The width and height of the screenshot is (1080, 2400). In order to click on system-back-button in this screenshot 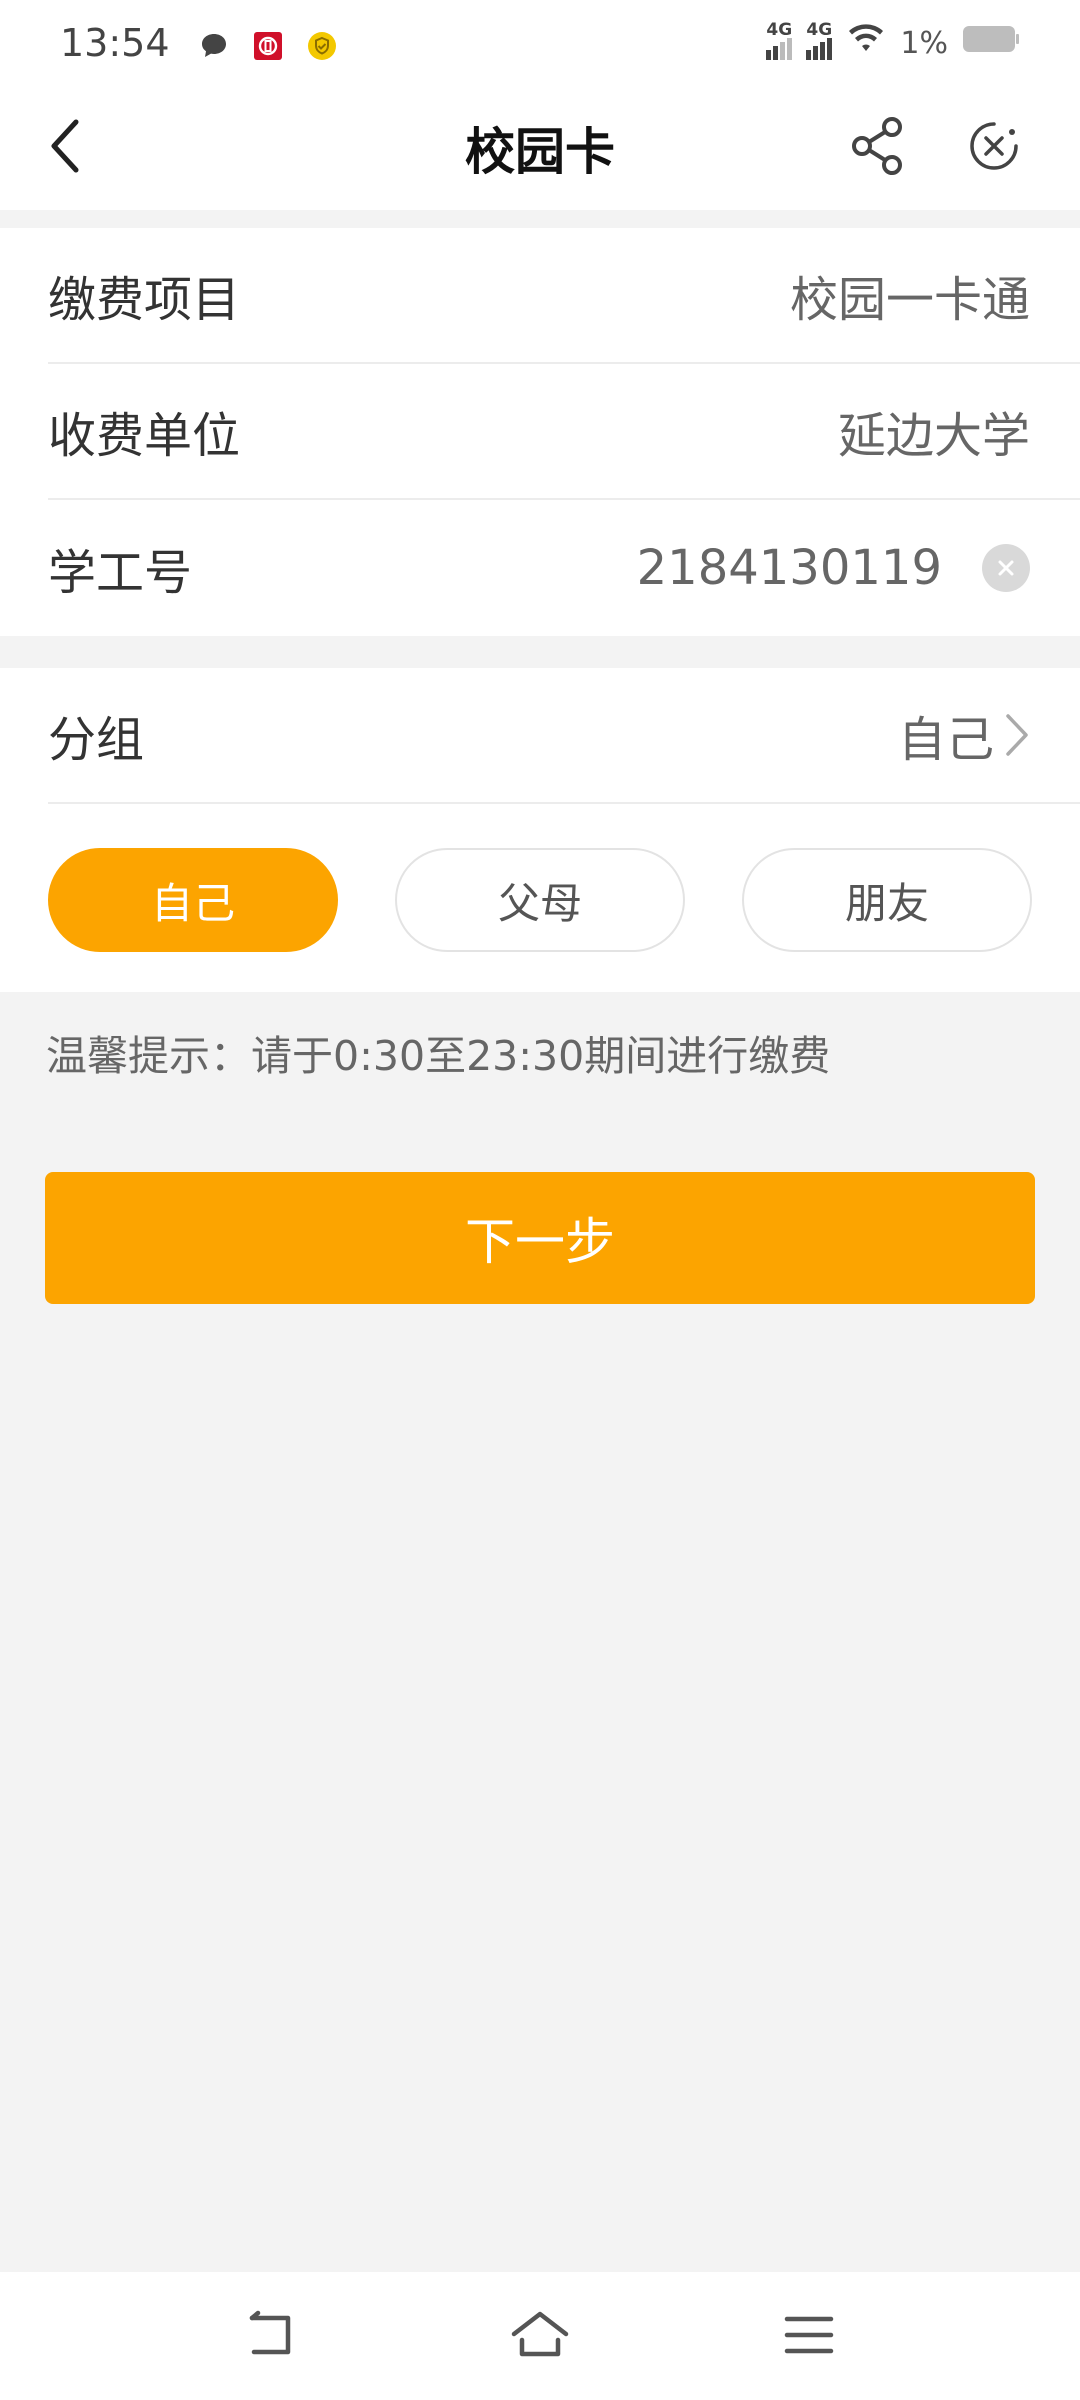, I will do `click(271, 2337)`.